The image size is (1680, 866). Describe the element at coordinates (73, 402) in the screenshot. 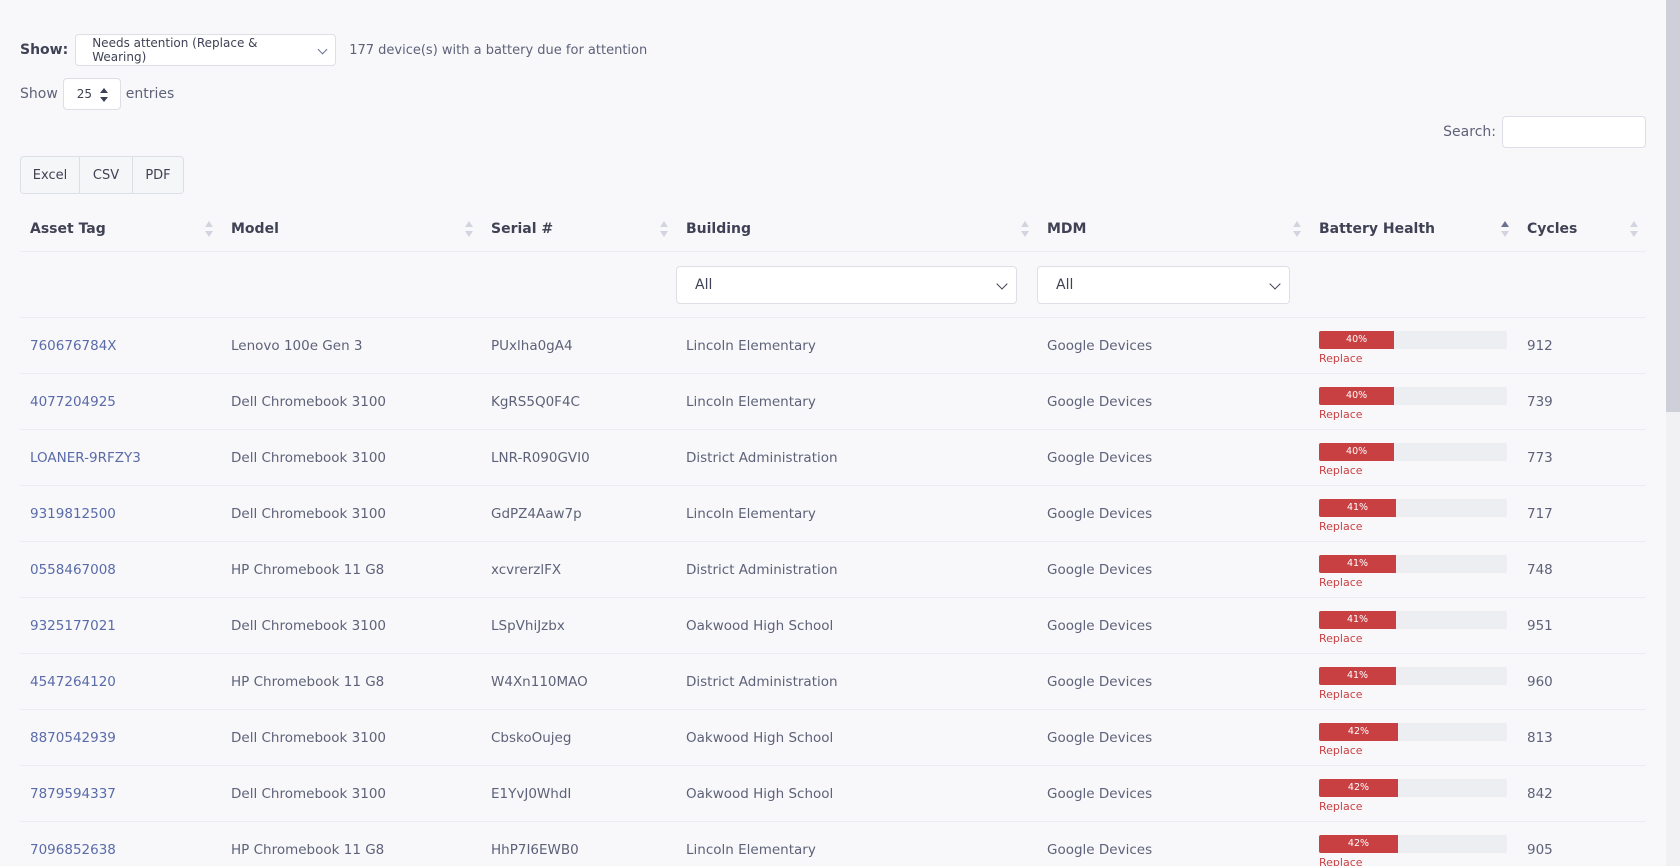

I see `asset-tag-link: 4077204925` at that location.